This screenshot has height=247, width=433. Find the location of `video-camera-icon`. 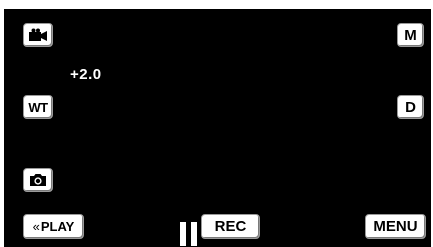

video-camera-icon is located at coordinates (38, 34).